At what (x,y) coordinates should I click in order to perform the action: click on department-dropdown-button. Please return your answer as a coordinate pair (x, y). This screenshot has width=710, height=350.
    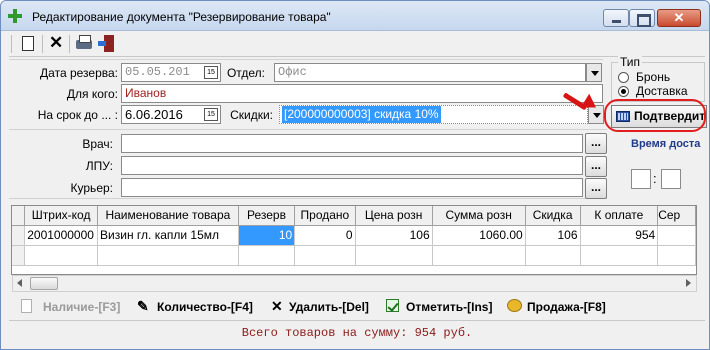
    Looking at the image, I should click on (594, 72).